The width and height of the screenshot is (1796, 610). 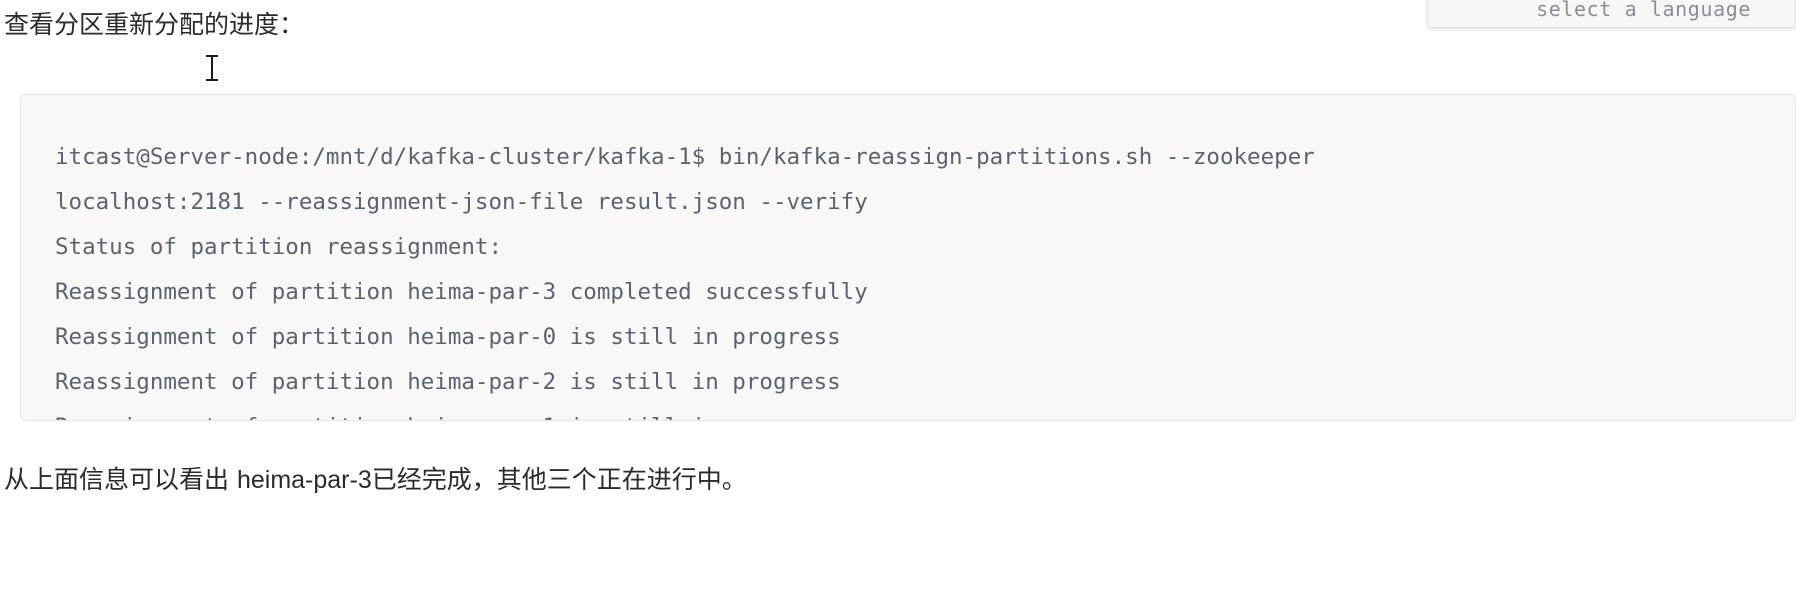 What do you see at coordinates (1643, 10) in the screenshot?
I see `select-a-language-label: select a language` at bounding box center [1643, 10].